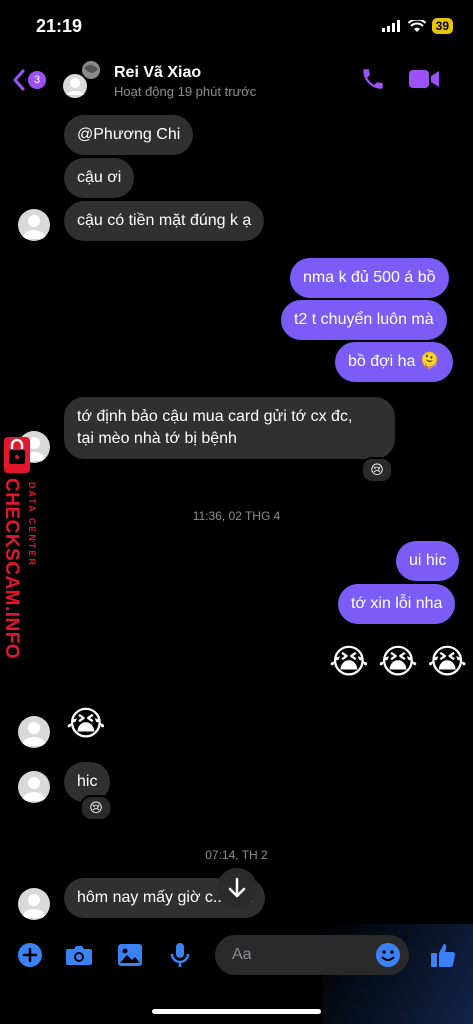  Describe the element at coordinates (37, 80) in the screenshot. I see `unread-count-badge: 3` at that location.